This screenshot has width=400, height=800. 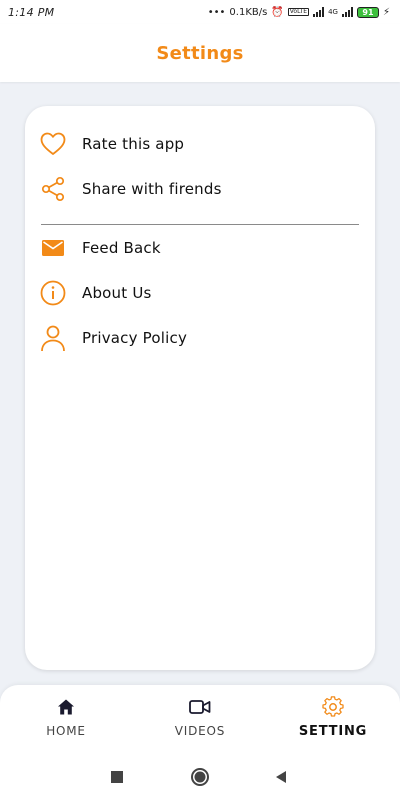 What do you see at coordinates (66, 707) in the screenshot?
I see `home-icon` at bounding box center [66, 707].